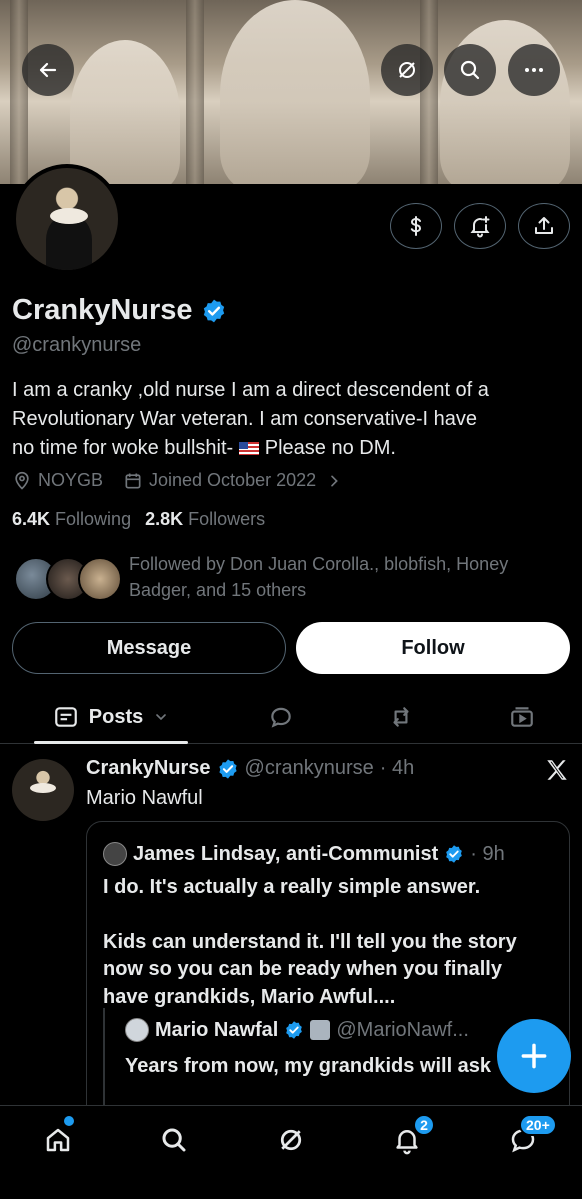 The height and width of the screenshot is (1199, 582). I want to click on following-link: 6.4K Following, so click(71, 519).